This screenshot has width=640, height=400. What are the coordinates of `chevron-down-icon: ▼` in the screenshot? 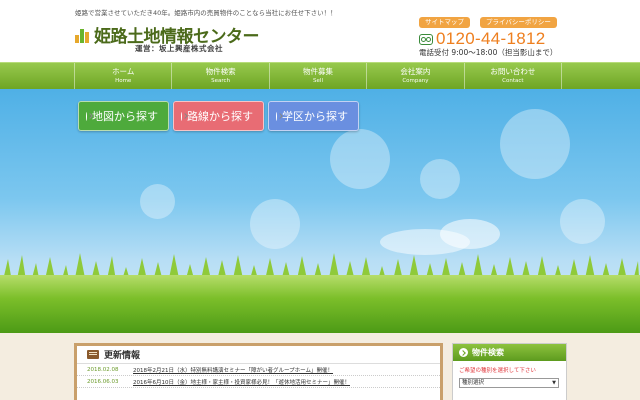 It's located at (554, 383).